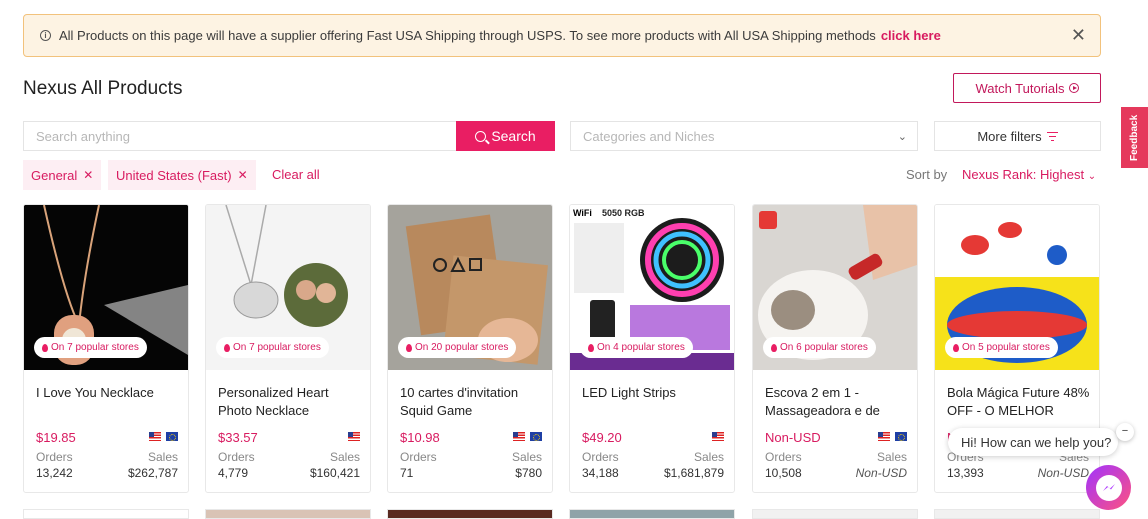 This screenshot has width=1148, height=519. Describe the element at coordinates (238, 437) in the screenshot. I see `product-price: $33.57` at that location.